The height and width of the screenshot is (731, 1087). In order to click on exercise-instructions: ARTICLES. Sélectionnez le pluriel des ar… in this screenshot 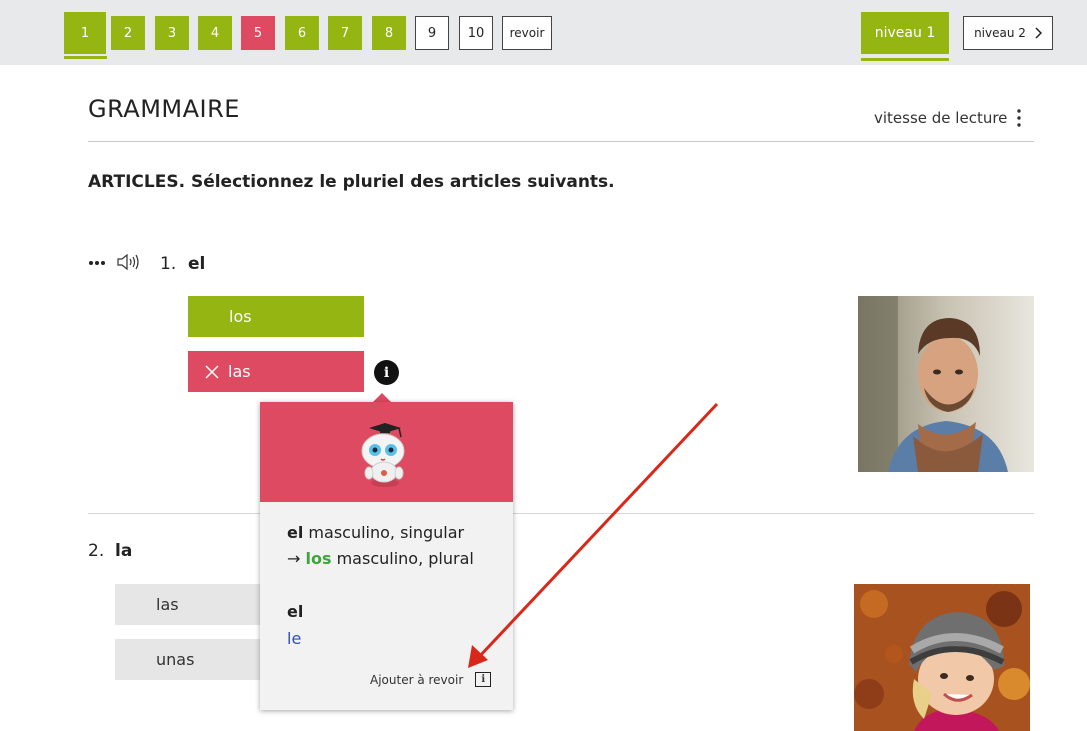, I will do `click(351, 182)`.